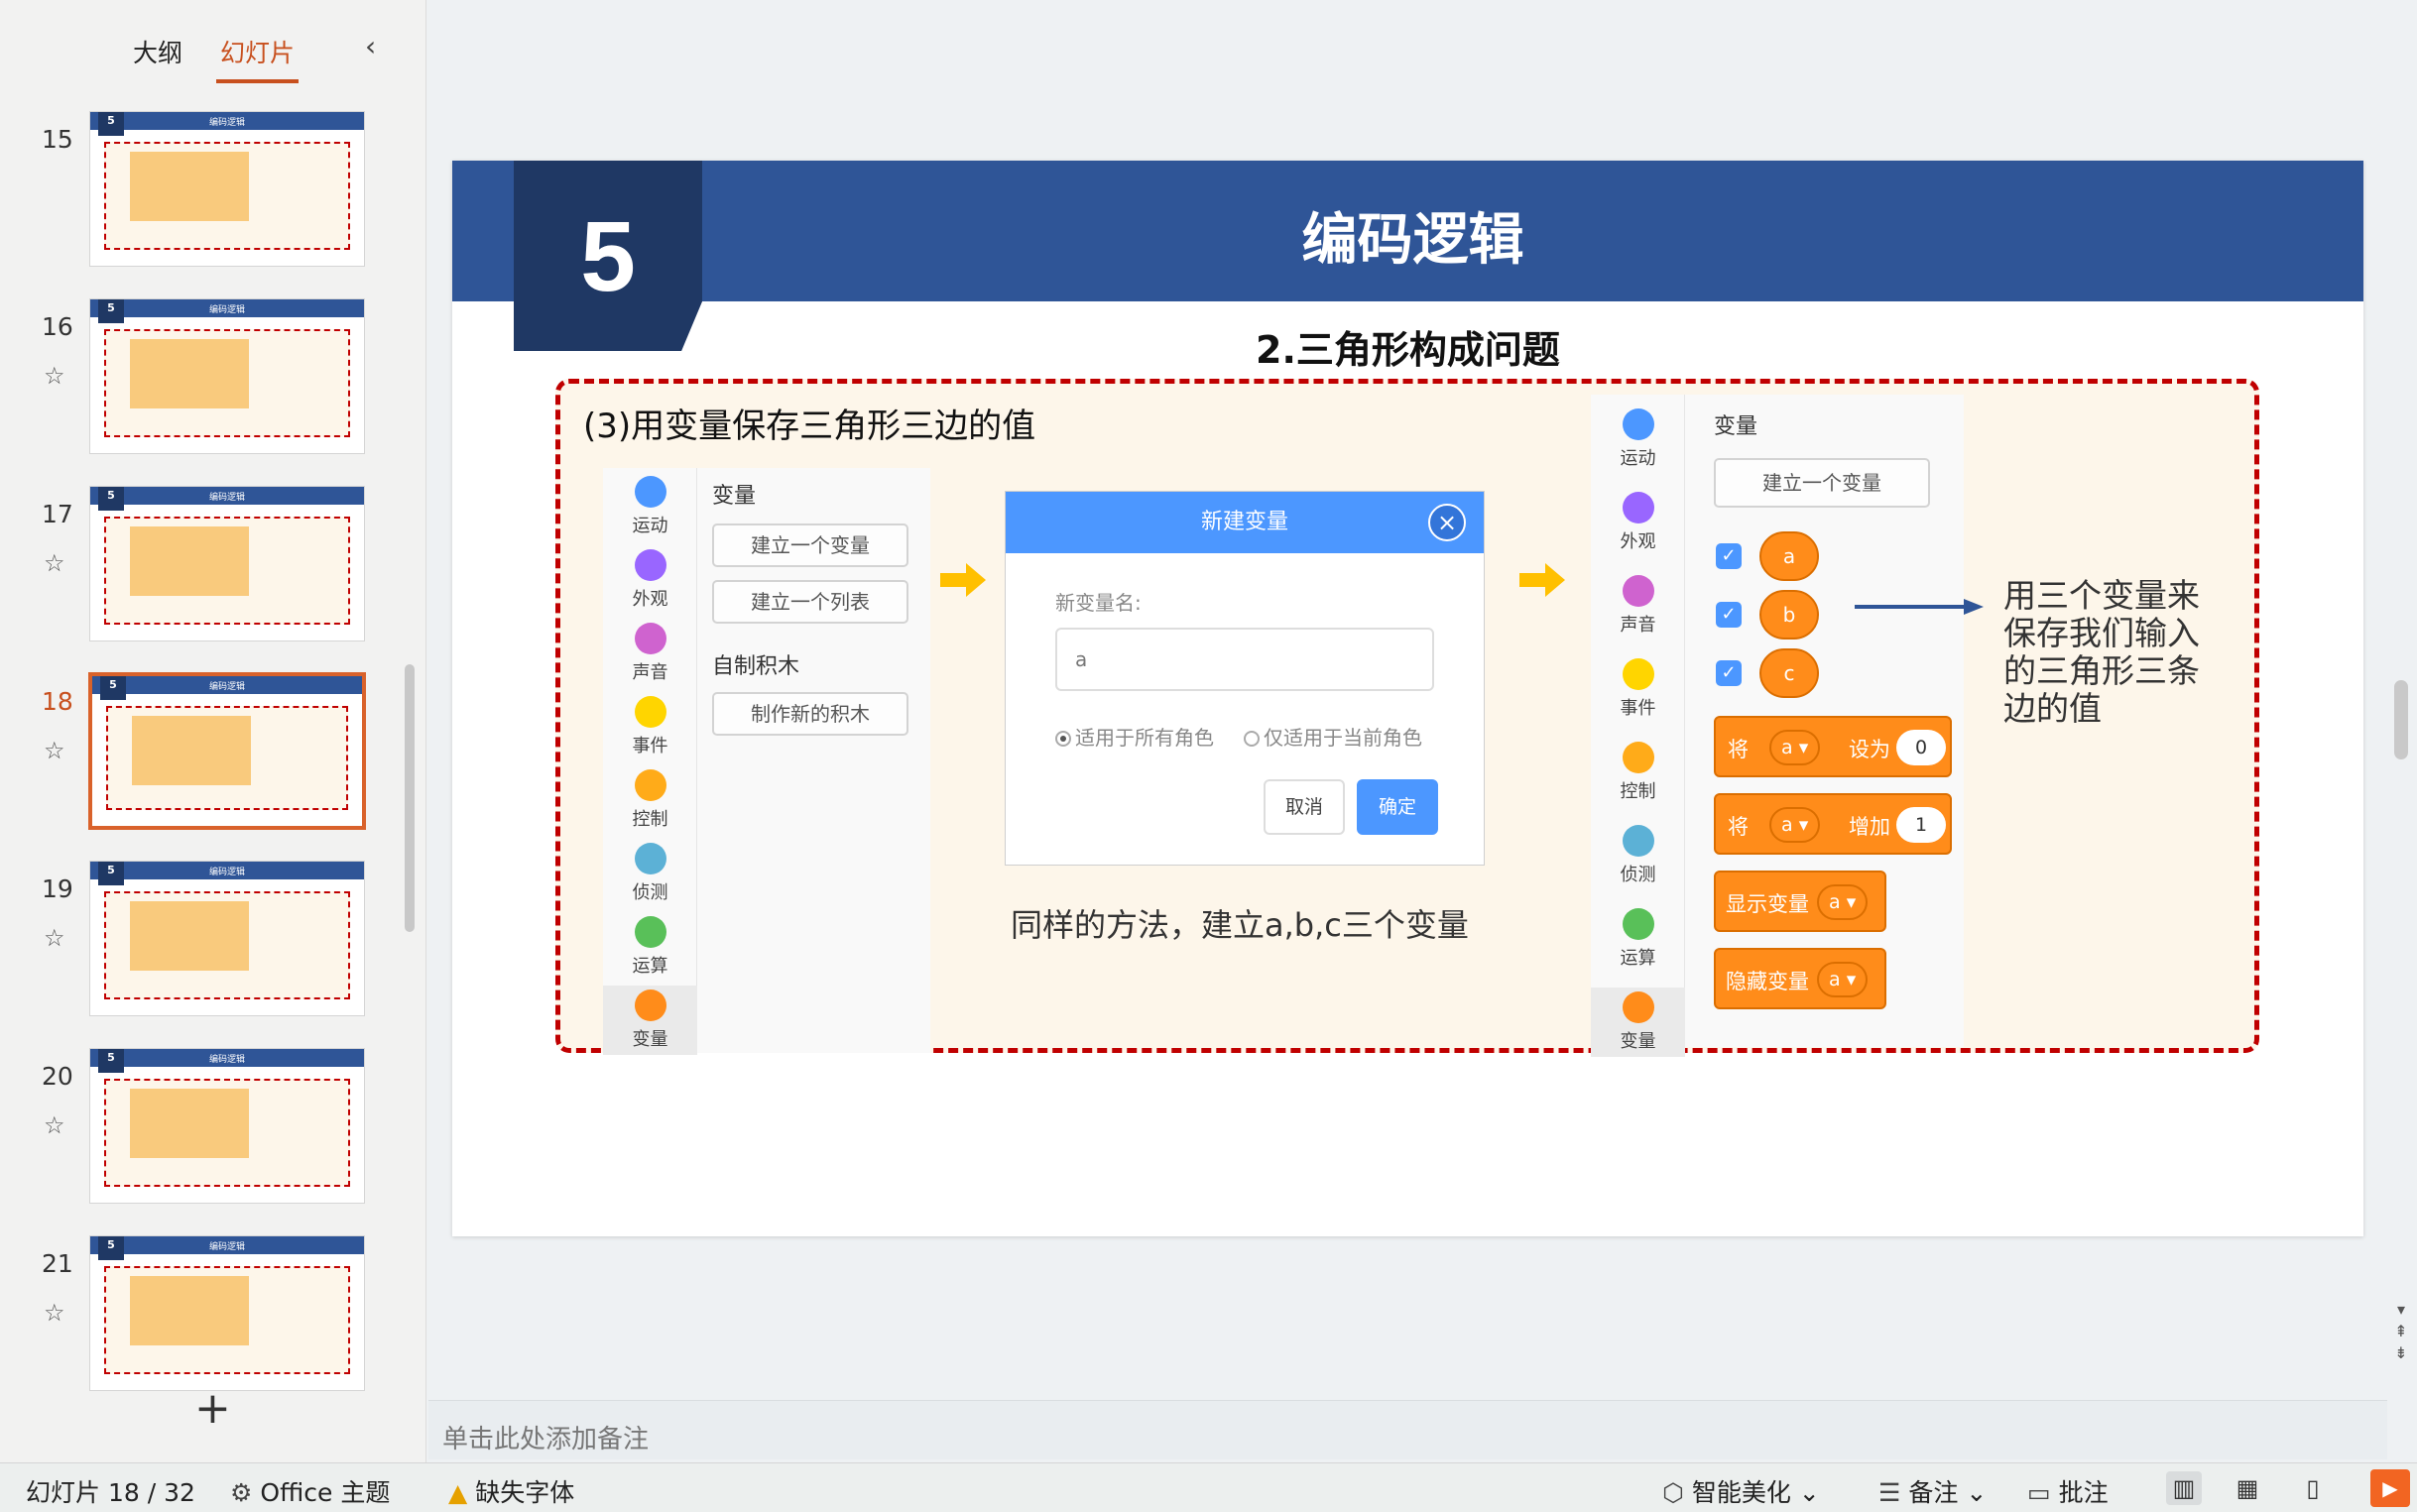  Describe the element at coordinates (371, 46) in the screenshot. I see `collapse-panel-icon: ‹` at that location.